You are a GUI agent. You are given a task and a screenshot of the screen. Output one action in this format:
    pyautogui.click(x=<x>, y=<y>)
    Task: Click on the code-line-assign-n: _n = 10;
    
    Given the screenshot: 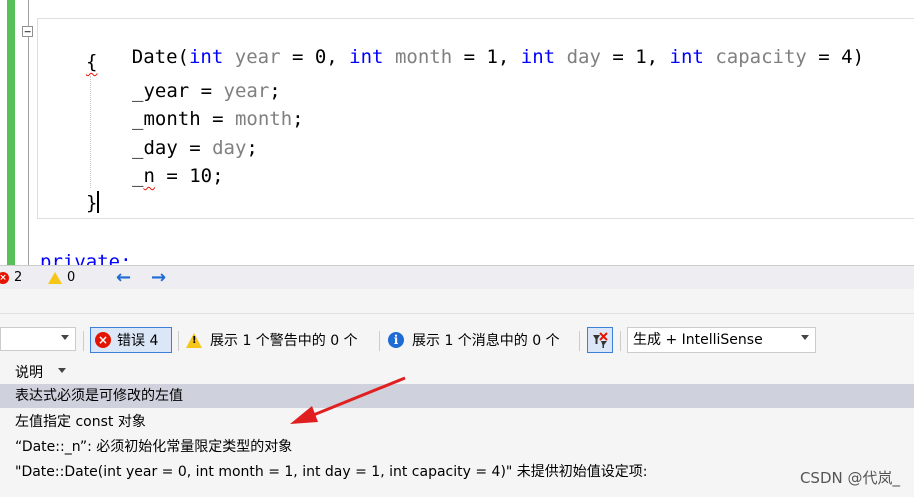 What is the action you would take?
    pyautogui.click(x=178, y=176)
    